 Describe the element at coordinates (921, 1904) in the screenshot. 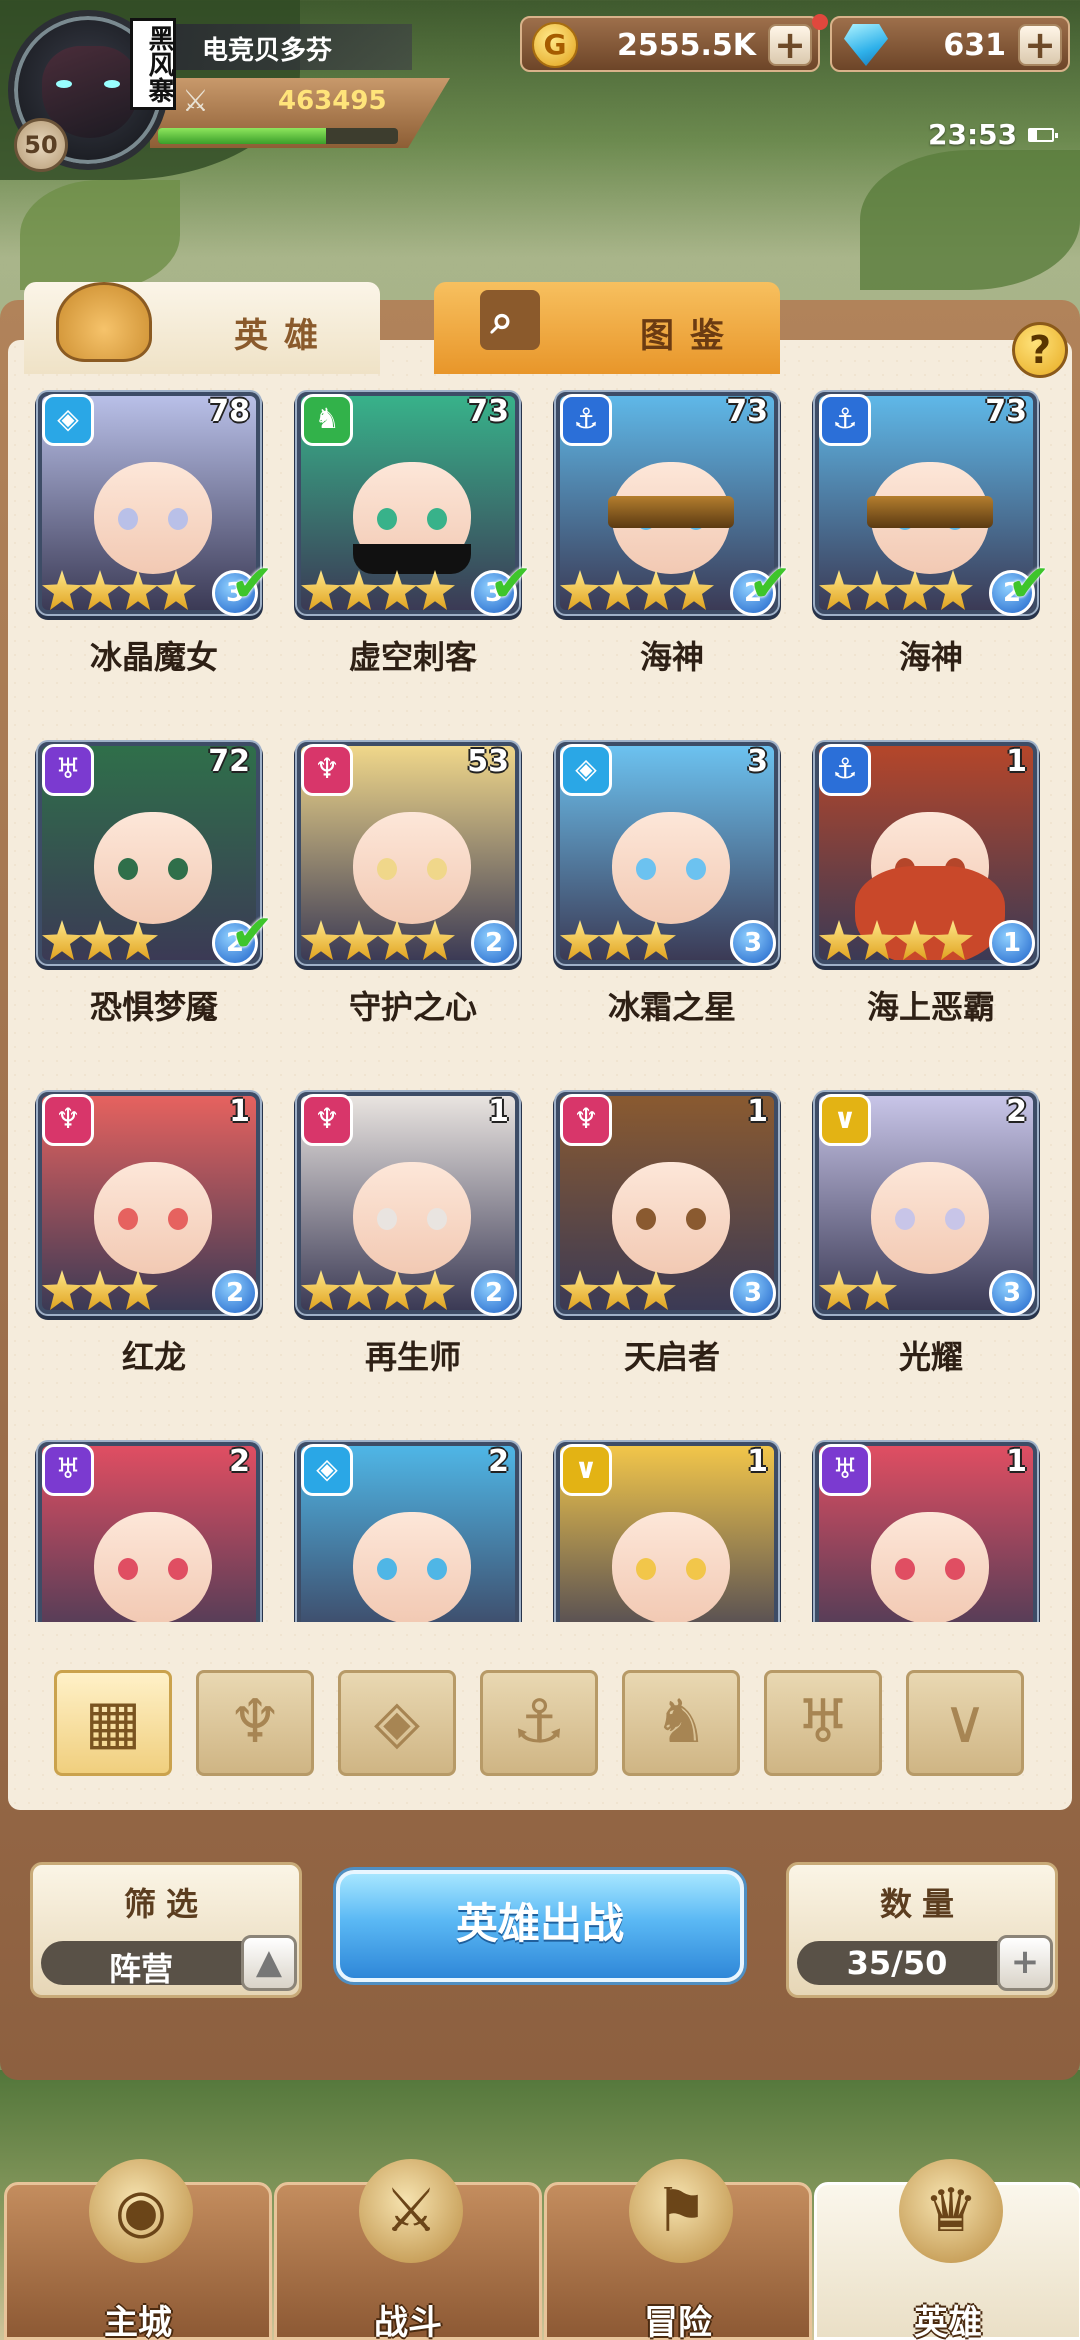

I see `count-title: 数量` at that location.